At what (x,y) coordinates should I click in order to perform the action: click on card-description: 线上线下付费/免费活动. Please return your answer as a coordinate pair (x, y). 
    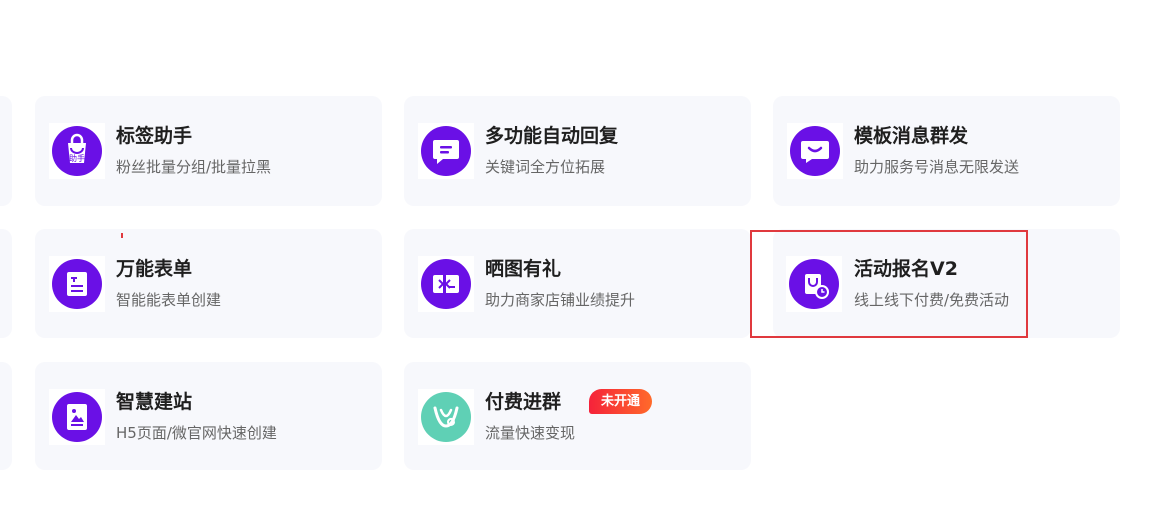
    Looking at the image, I should click on (932, 300).